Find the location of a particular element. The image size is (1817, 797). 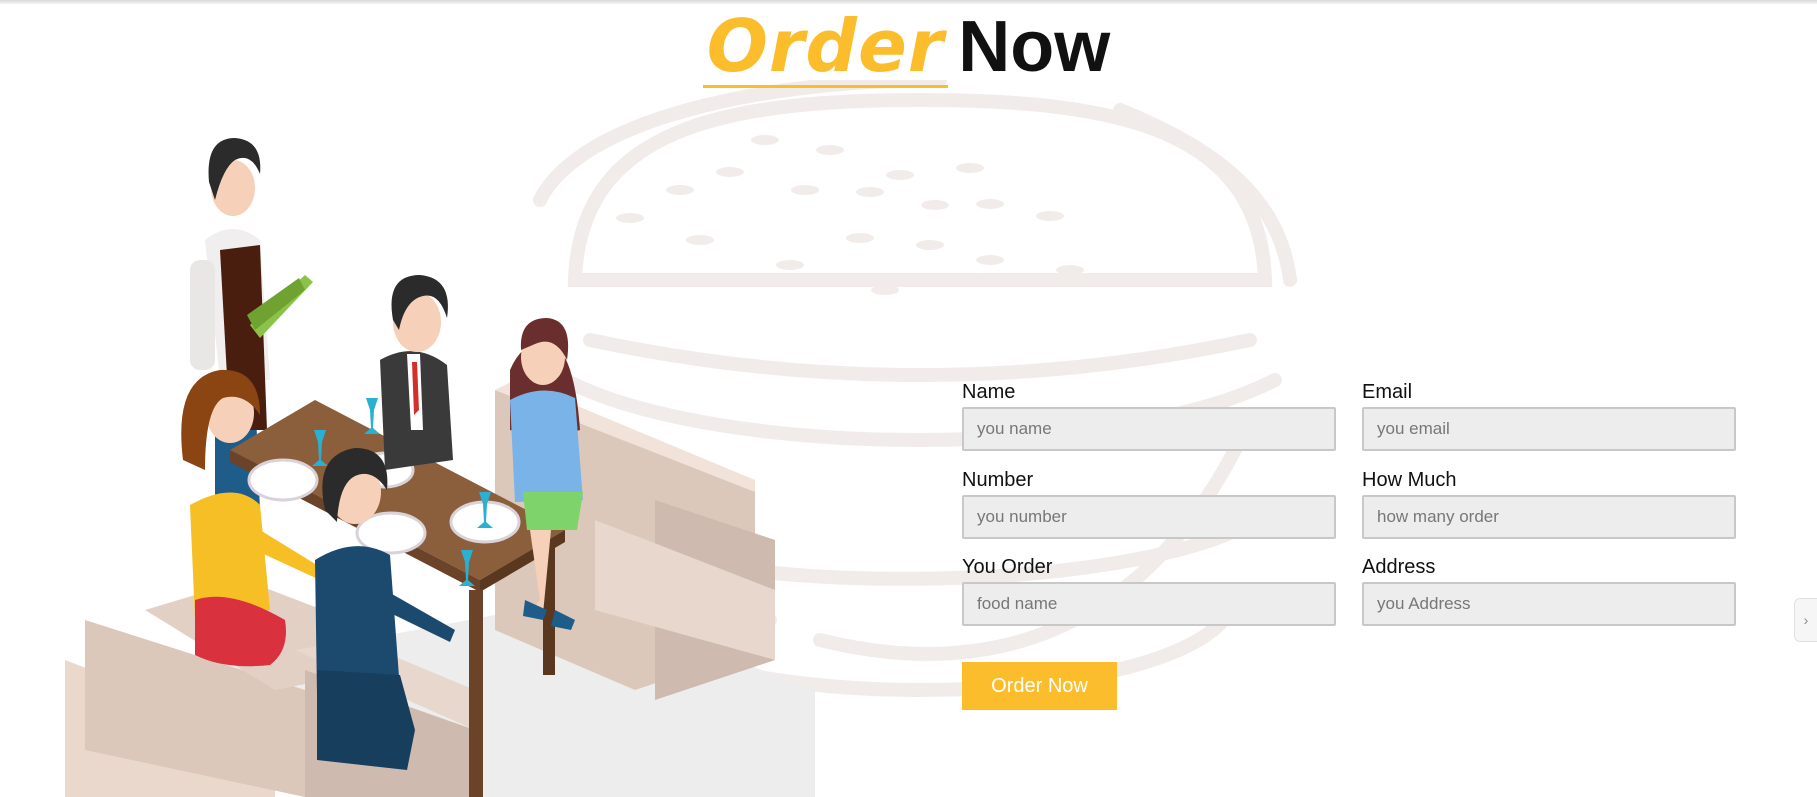

email-input is located at coordinates (1549, 429).